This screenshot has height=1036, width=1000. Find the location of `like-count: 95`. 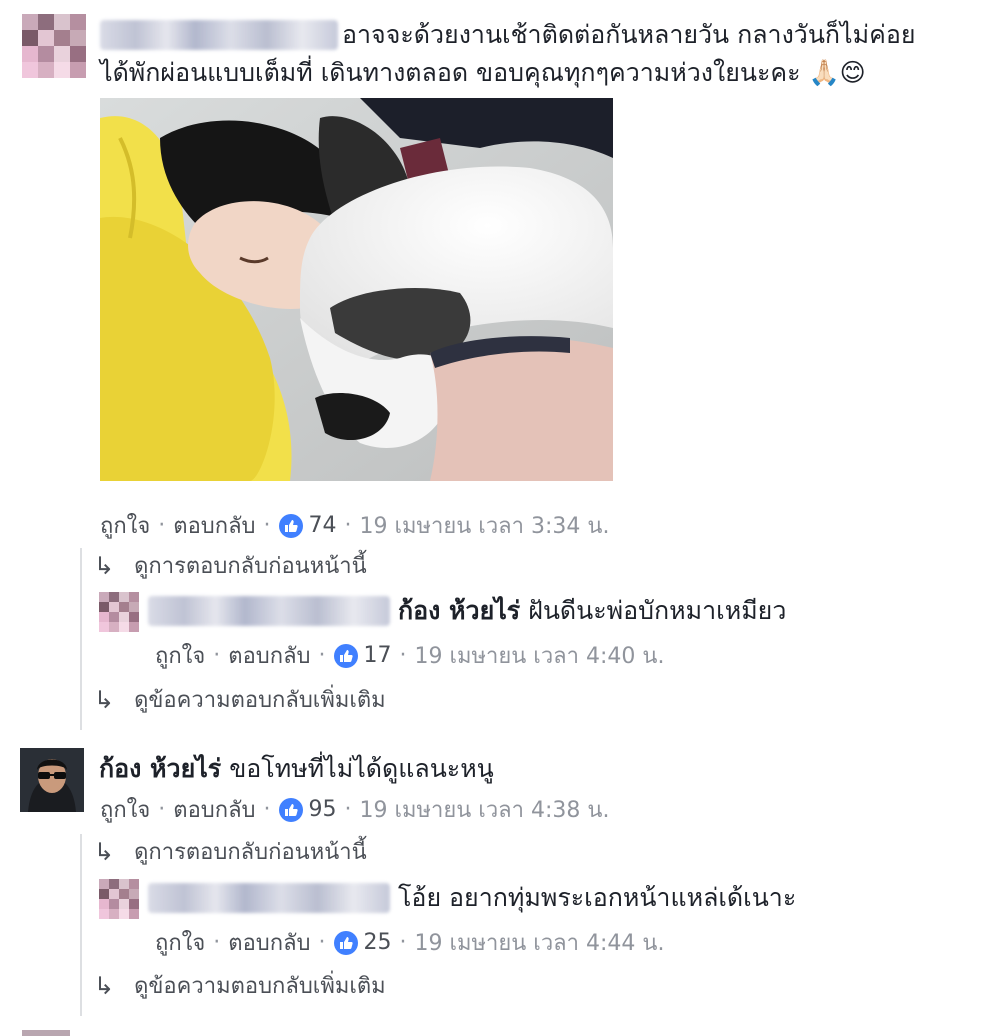

like-count: 95 is located at coordinates (323, 809).